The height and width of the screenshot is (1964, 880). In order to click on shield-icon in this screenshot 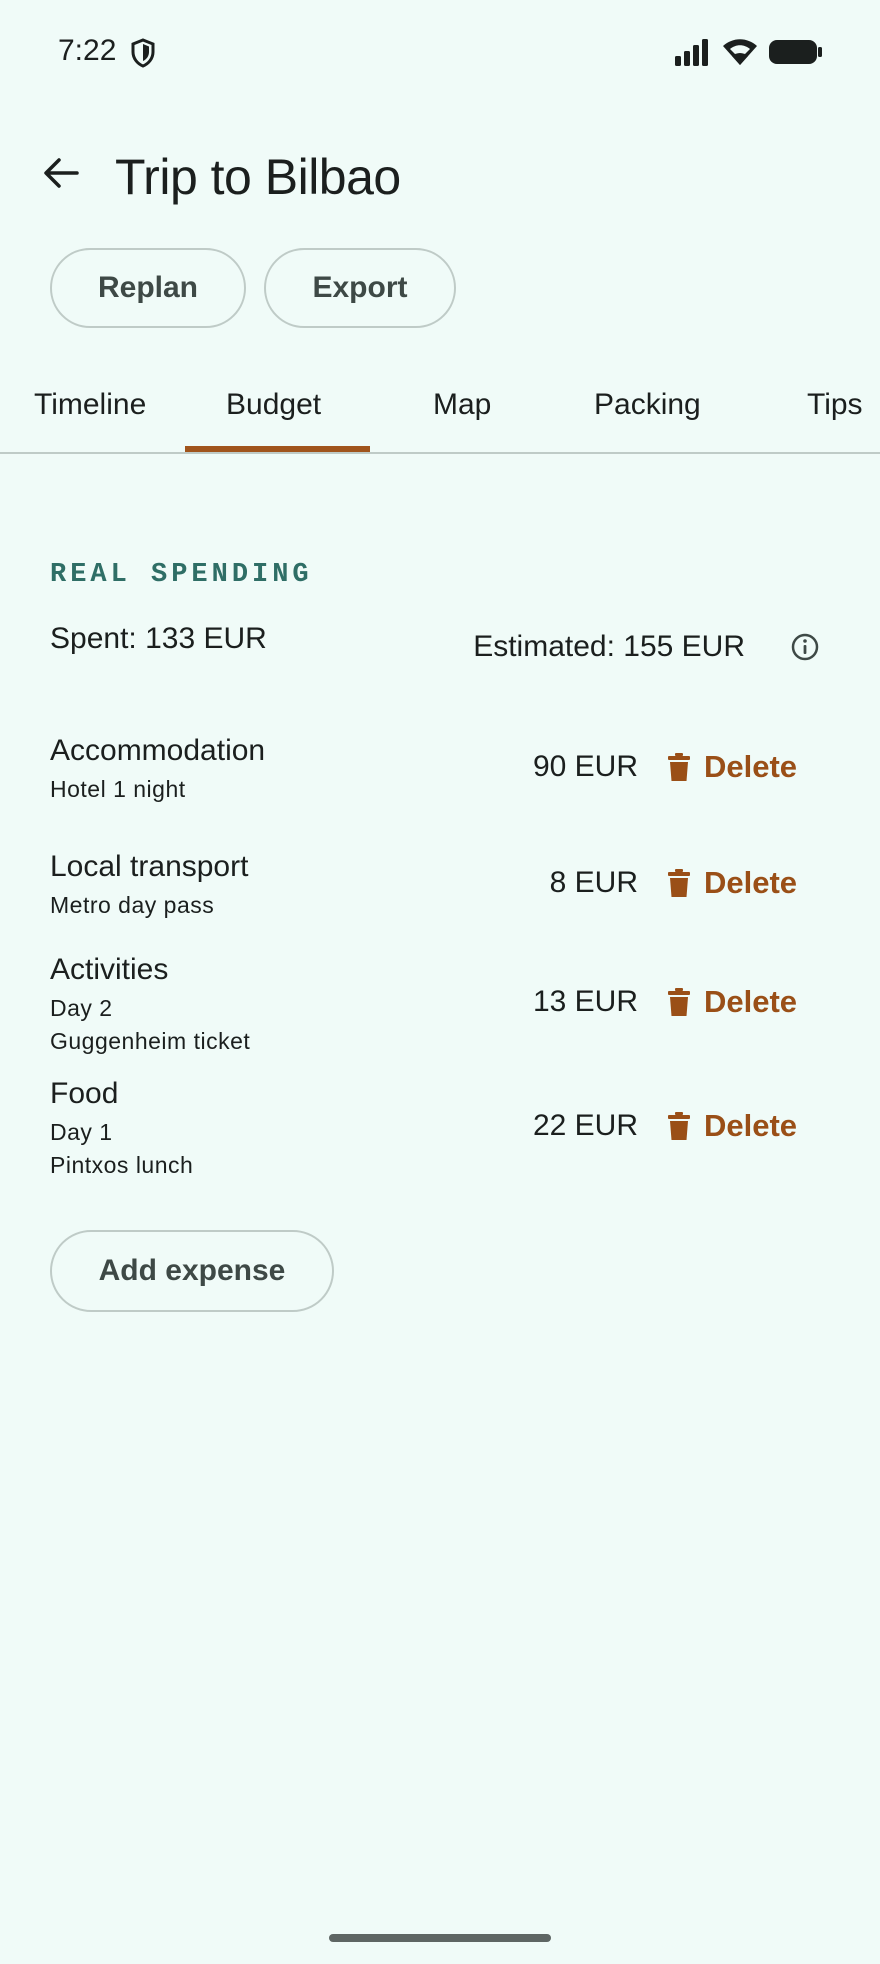, I will do `click(143, 55)`.